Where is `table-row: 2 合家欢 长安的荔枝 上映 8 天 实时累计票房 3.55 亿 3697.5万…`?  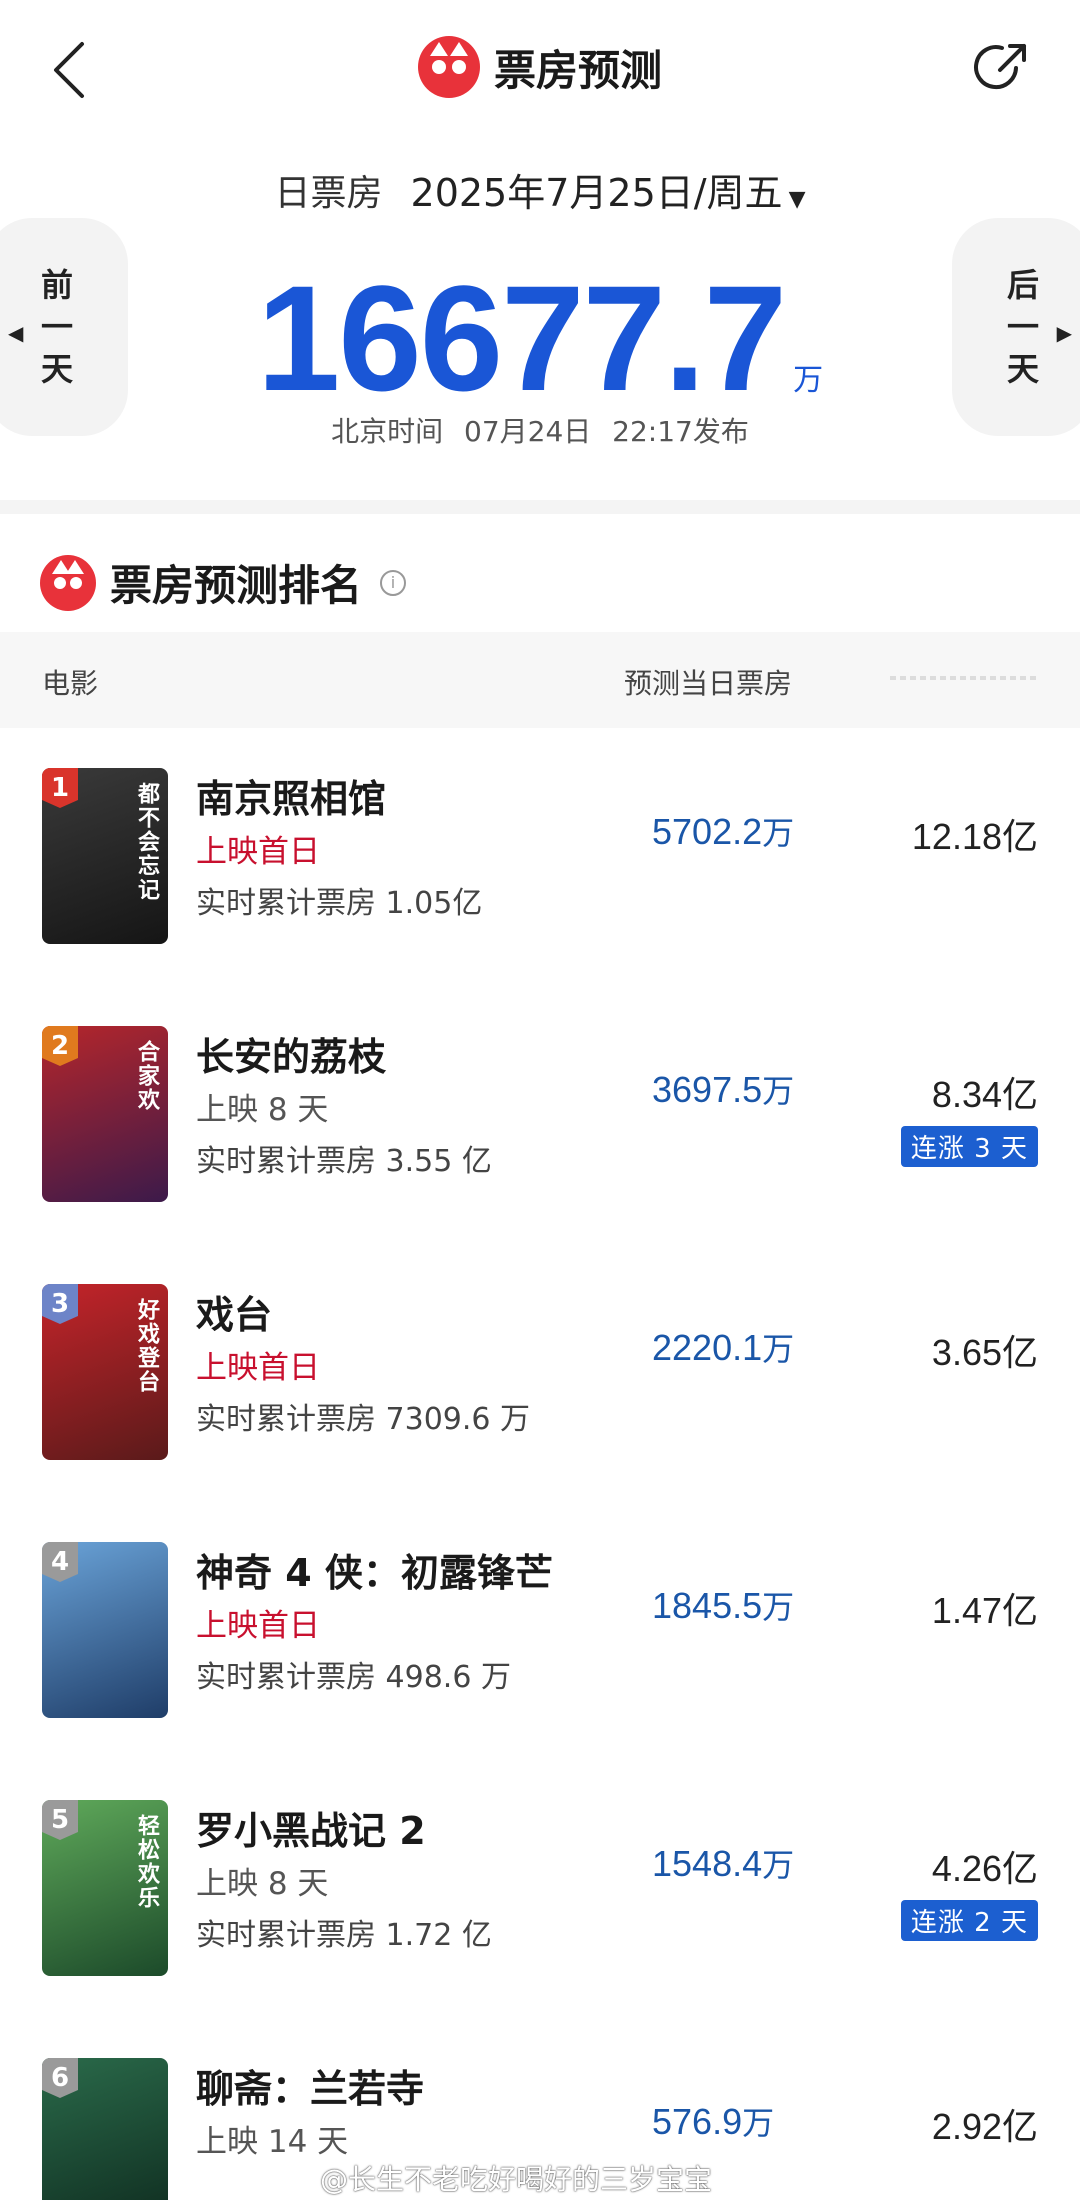 table-row: 2 合家欢 长安的荔枝 上映 8 天 实时累计票房 3.55 亿 3697.5万… is located at coordinates (540, 1115).